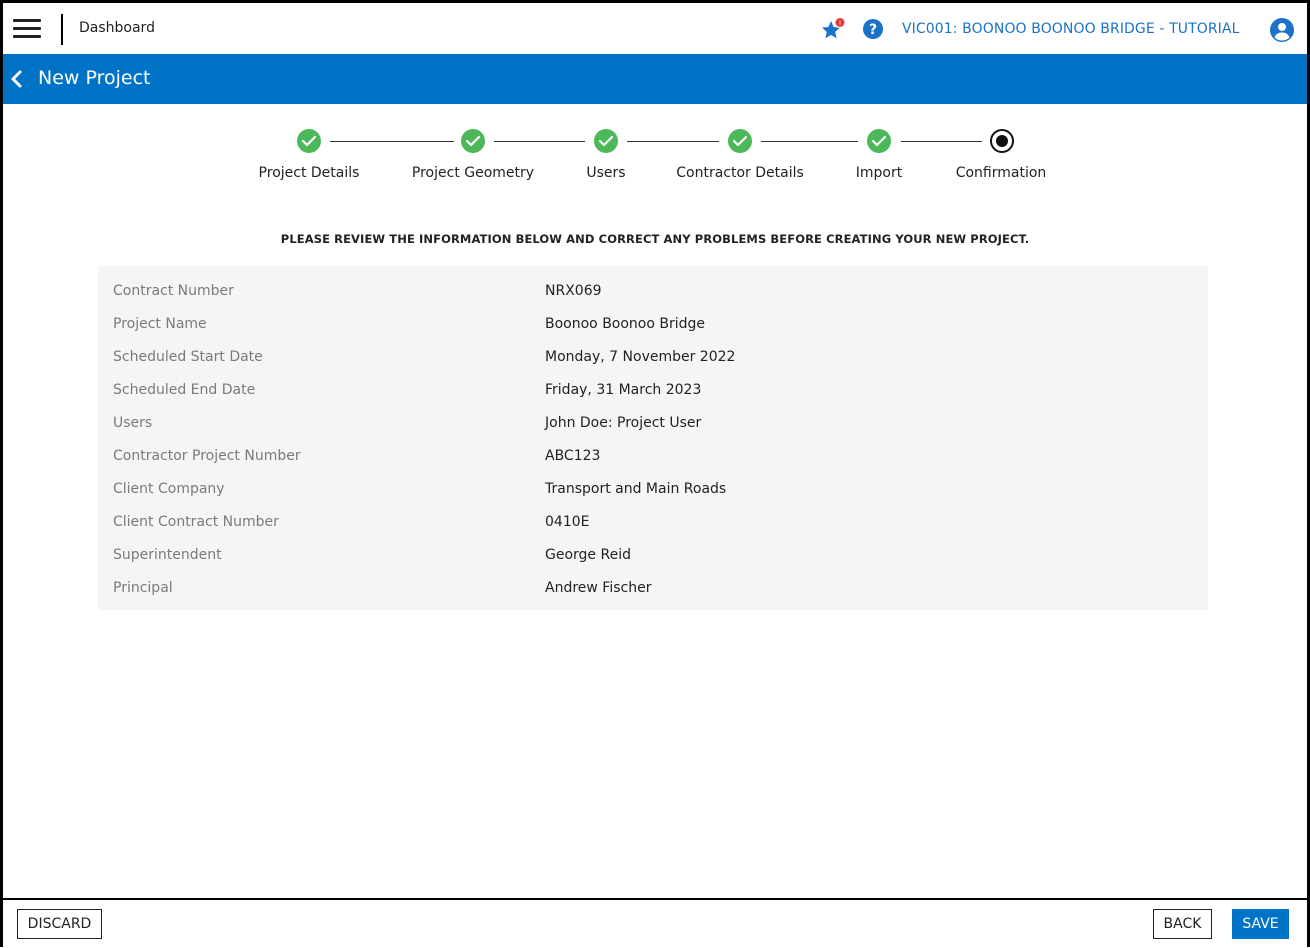 The width and height of the screenshot is (1310, 948). Describe the element at coordinates (740, 173) in the screenshot. I see `step-contractor-details: Contractor Details` at that location.